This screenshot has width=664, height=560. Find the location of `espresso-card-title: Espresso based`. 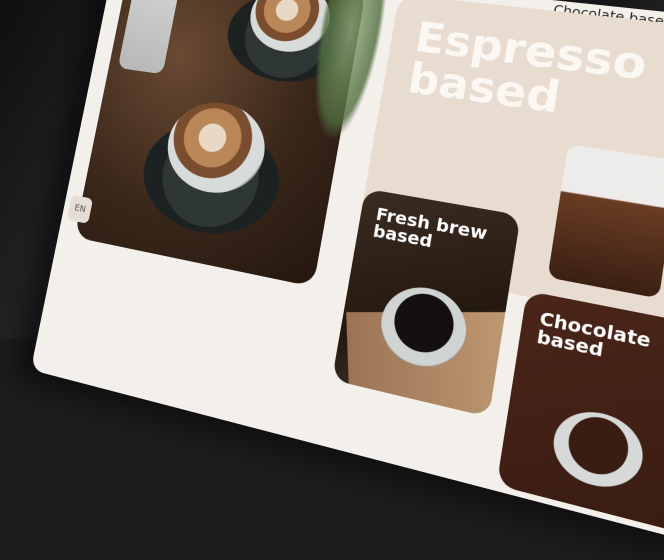

espresso-card-title: Espresso based is located at coordinates (527, 68).